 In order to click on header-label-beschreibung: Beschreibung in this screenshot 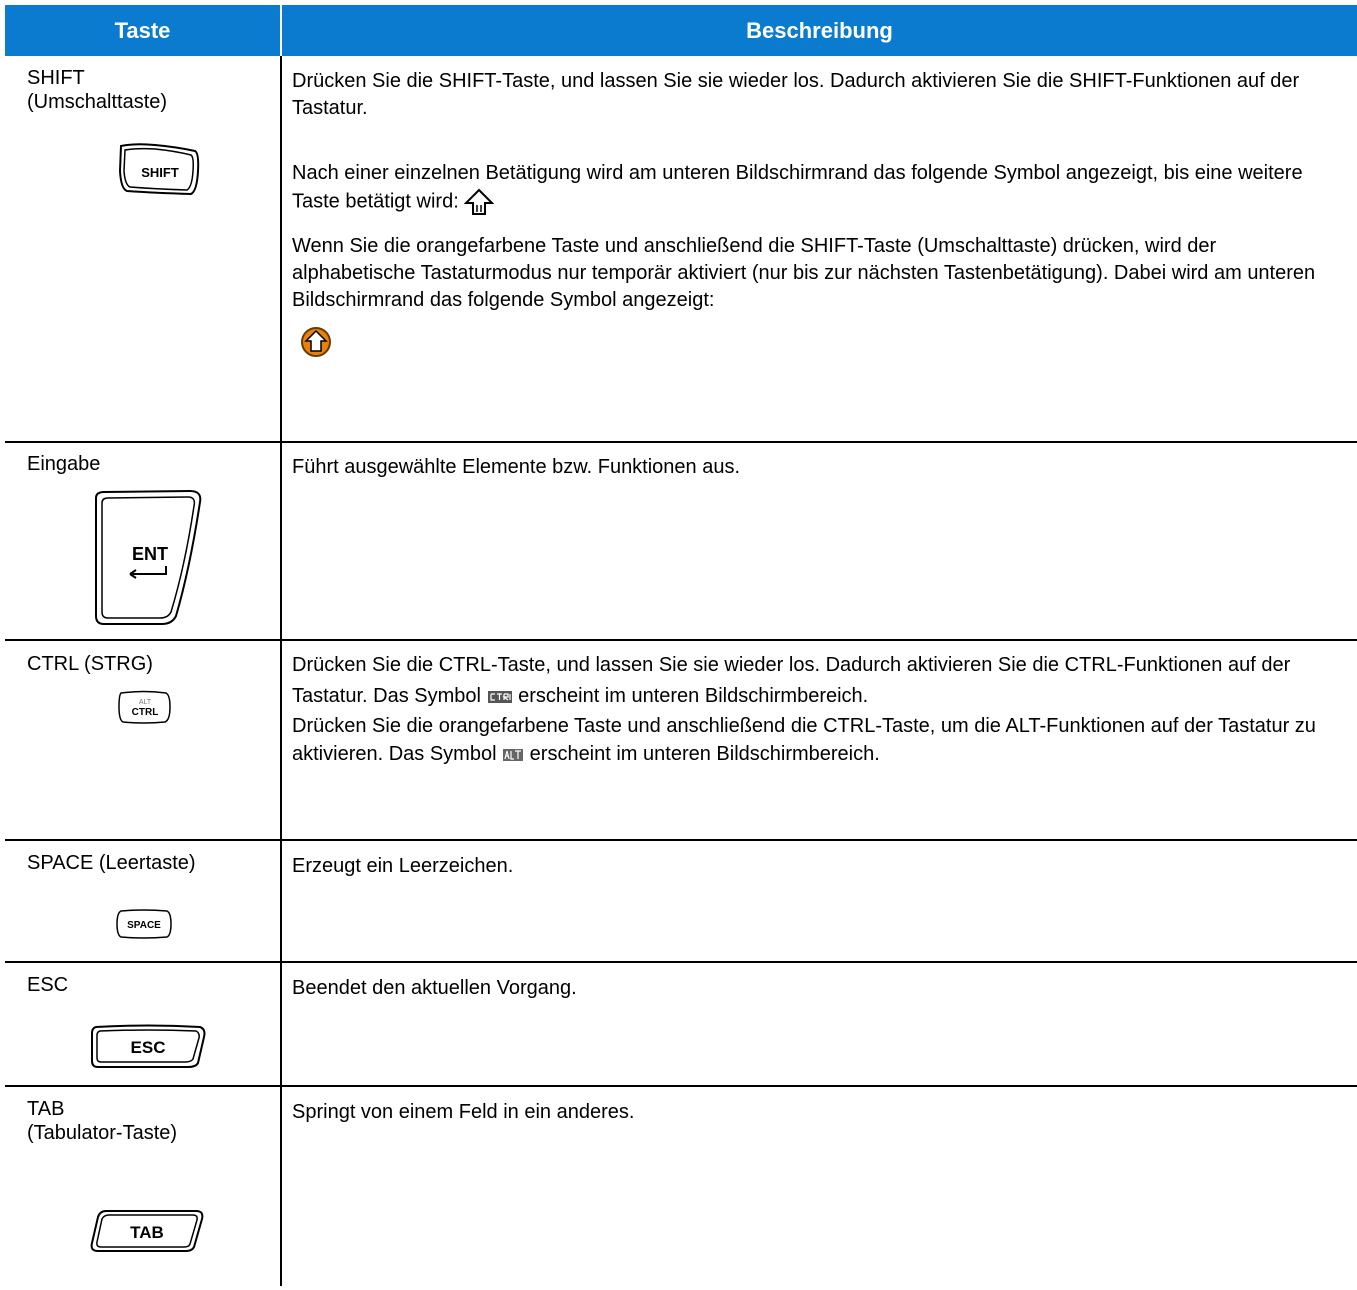, I will do `click(819, 30)`.